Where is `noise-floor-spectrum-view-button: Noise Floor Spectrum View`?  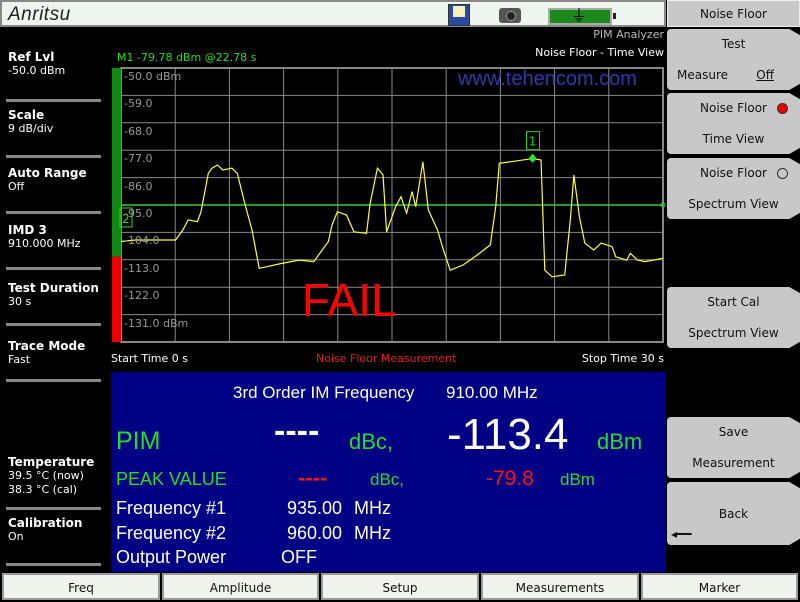
noise-floor-spectrum-view-button: Noise Floor Spectrum View is located at coordinates (733, 188).